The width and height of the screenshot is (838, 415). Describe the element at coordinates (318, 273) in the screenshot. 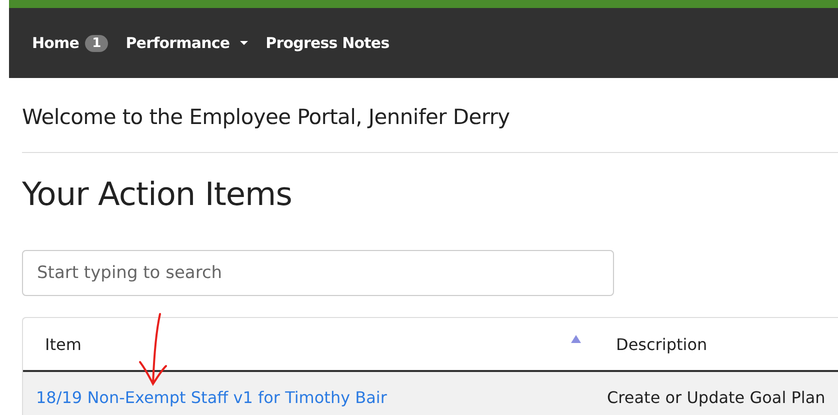

I see `search-field: Start typing to search` at that location.